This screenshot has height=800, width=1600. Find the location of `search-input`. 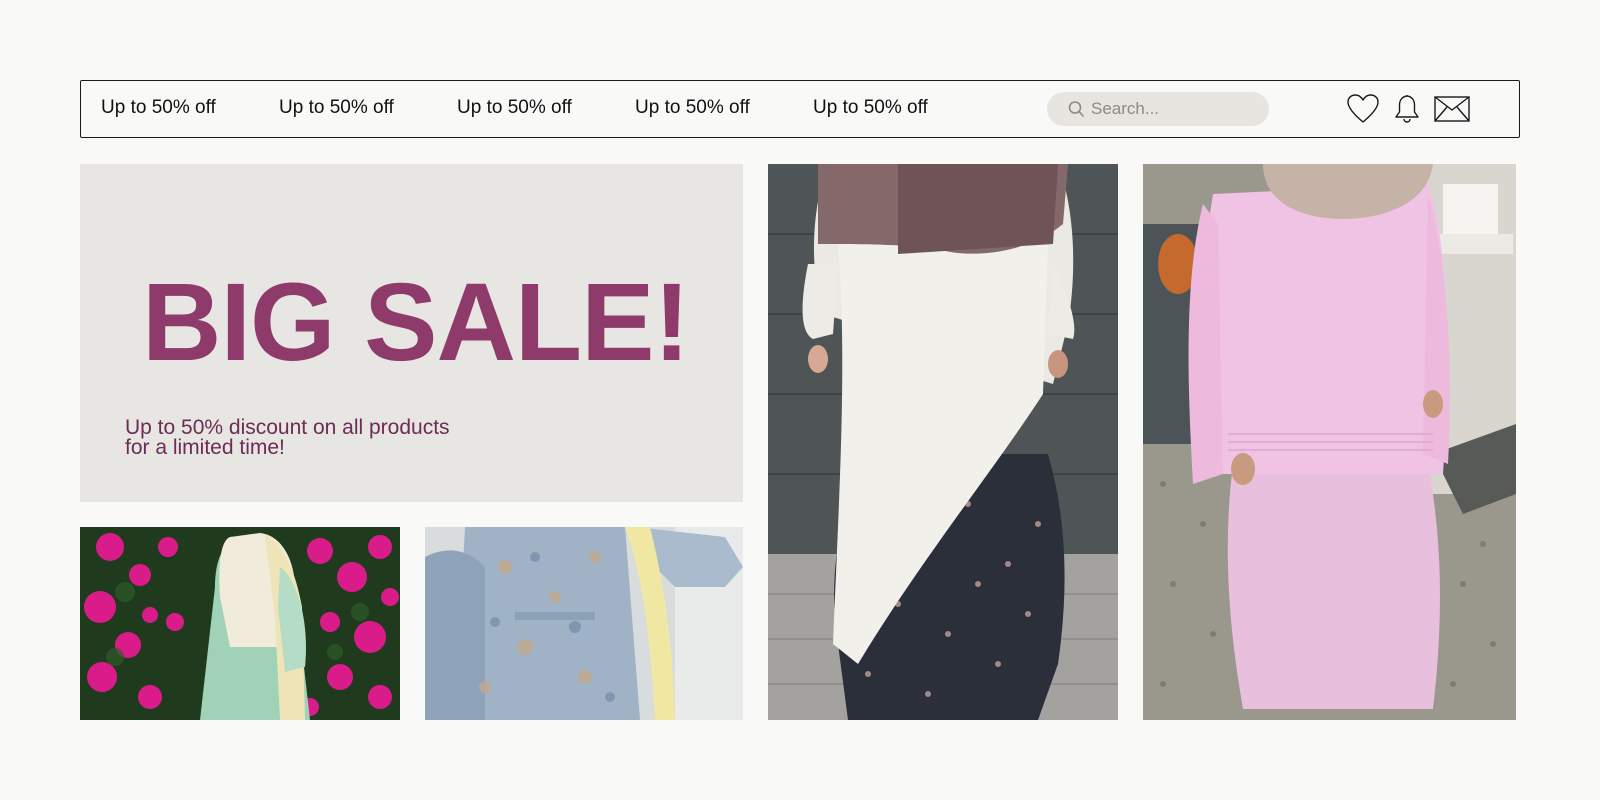

search-input is located at coordinates (1176, 109).